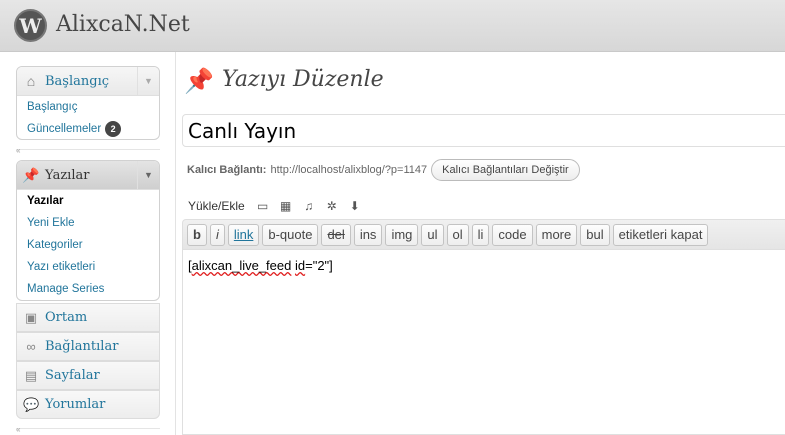 The image size is (785, 435). What do you see at coordinates (217, 234) in the screenshot?
I see `qt-italic-button: i` at bounding box center [217, 234].